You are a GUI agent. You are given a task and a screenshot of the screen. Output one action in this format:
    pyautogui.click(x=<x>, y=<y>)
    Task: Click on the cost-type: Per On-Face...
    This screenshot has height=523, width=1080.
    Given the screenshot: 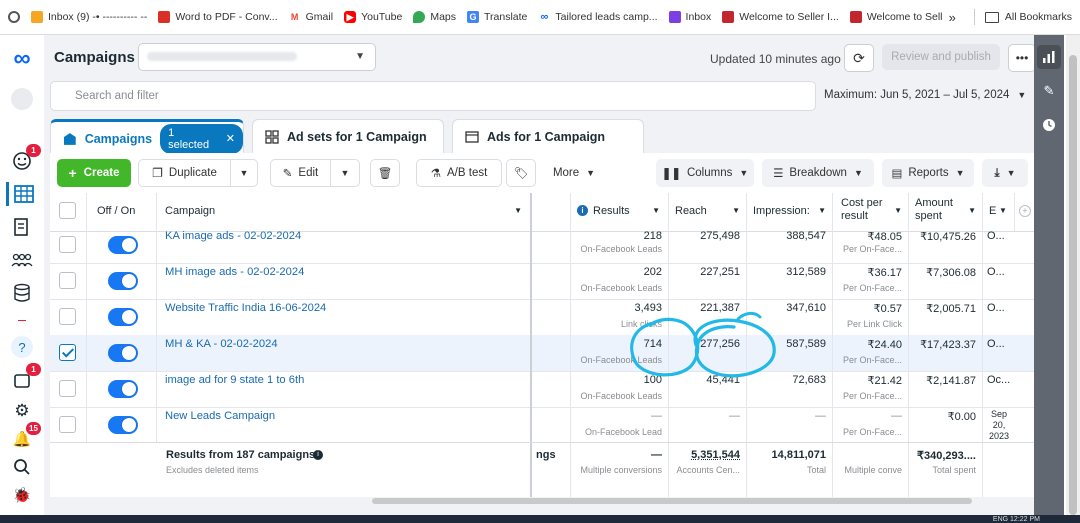 What is the action you would take?
    pyautogui.click(x=872, y=288)
    